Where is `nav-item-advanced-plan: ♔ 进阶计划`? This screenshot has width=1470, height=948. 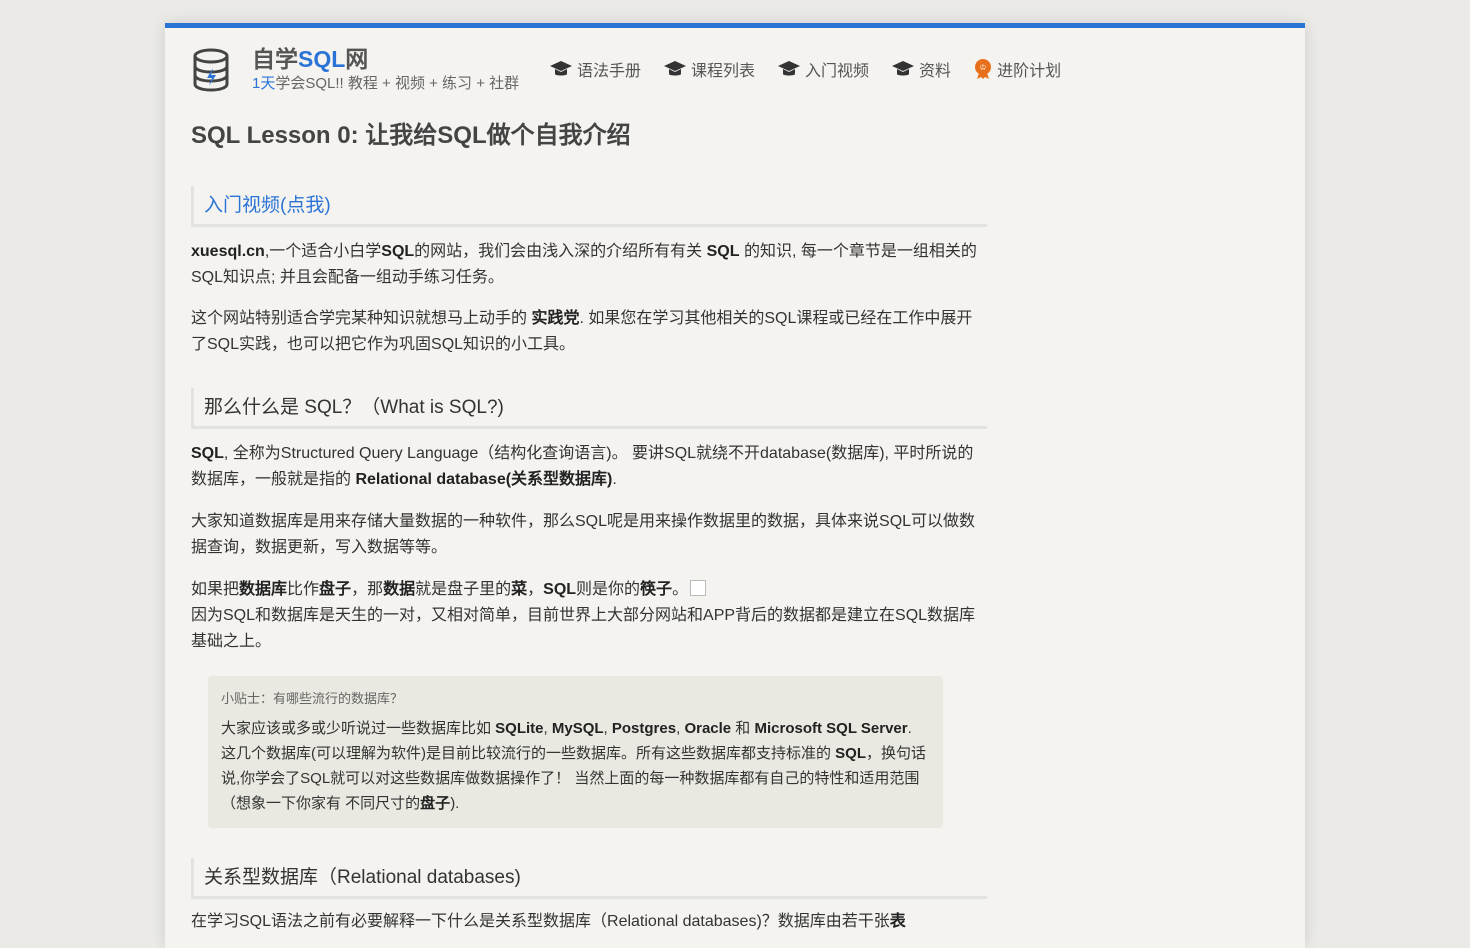
nav-item-advanced-plan: ♔ 进阶计划 is located at coordinates (1017, 69).